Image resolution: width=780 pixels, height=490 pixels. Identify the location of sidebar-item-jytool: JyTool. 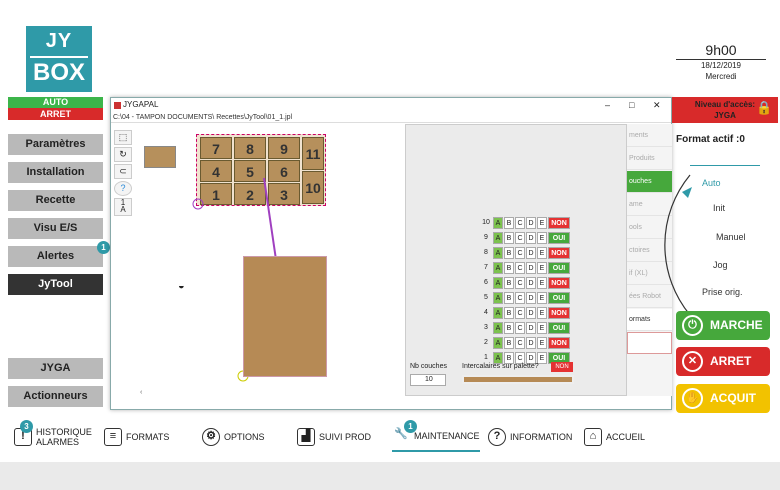
(55, 284).